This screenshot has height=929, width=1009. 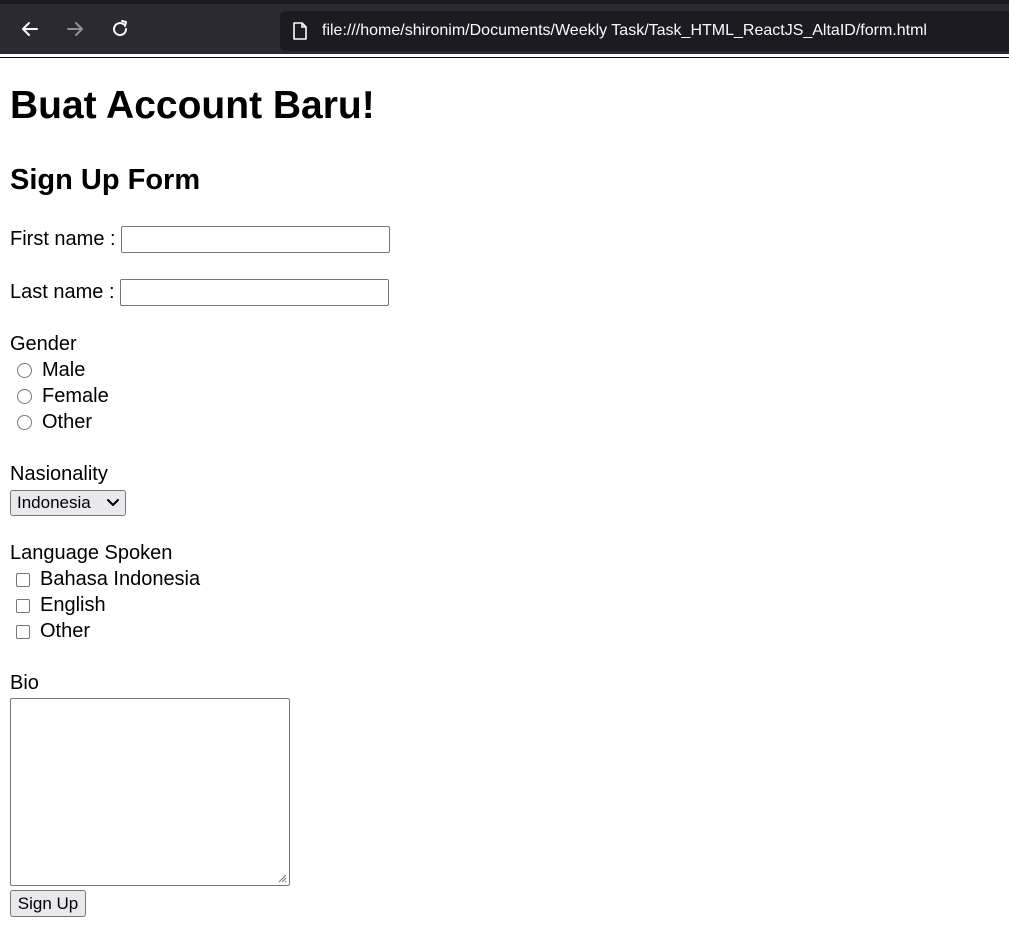 I want to click on form-title: Sign Up Form, so click(x=105, y=180).